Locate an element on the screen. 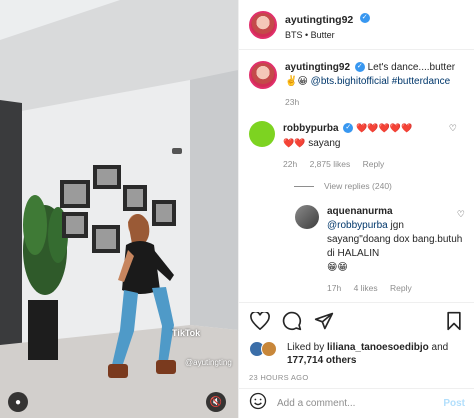 Image resolution: width=474 pixels, height=418 pixels. bookmark-icon is located at coordinates (454, 321).